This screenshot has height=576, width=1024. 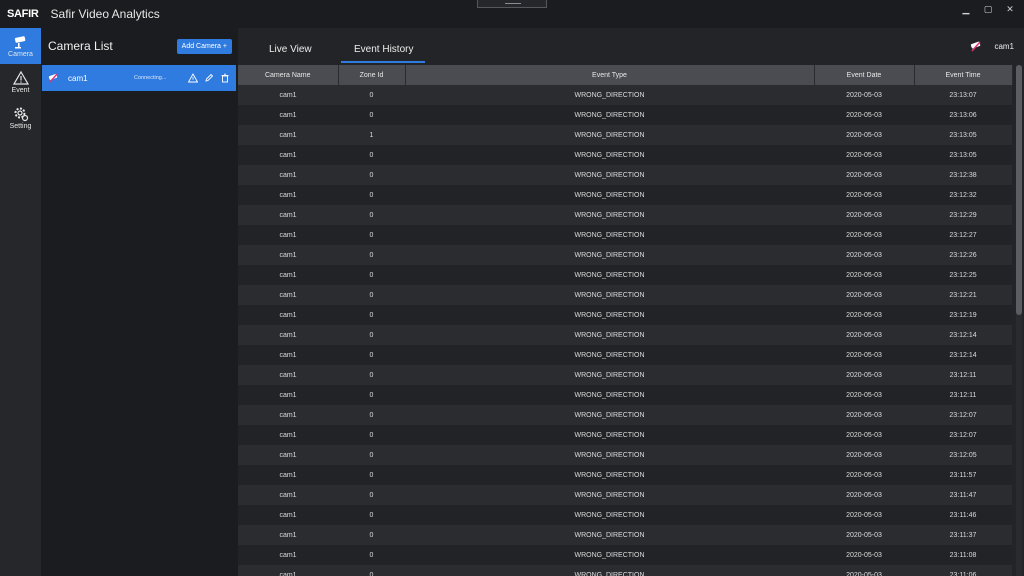 I want to click on table-row: cam1 0 WRONG_DIRECTION 2020-05-03 23:11:46, so click(x=625, y=515).